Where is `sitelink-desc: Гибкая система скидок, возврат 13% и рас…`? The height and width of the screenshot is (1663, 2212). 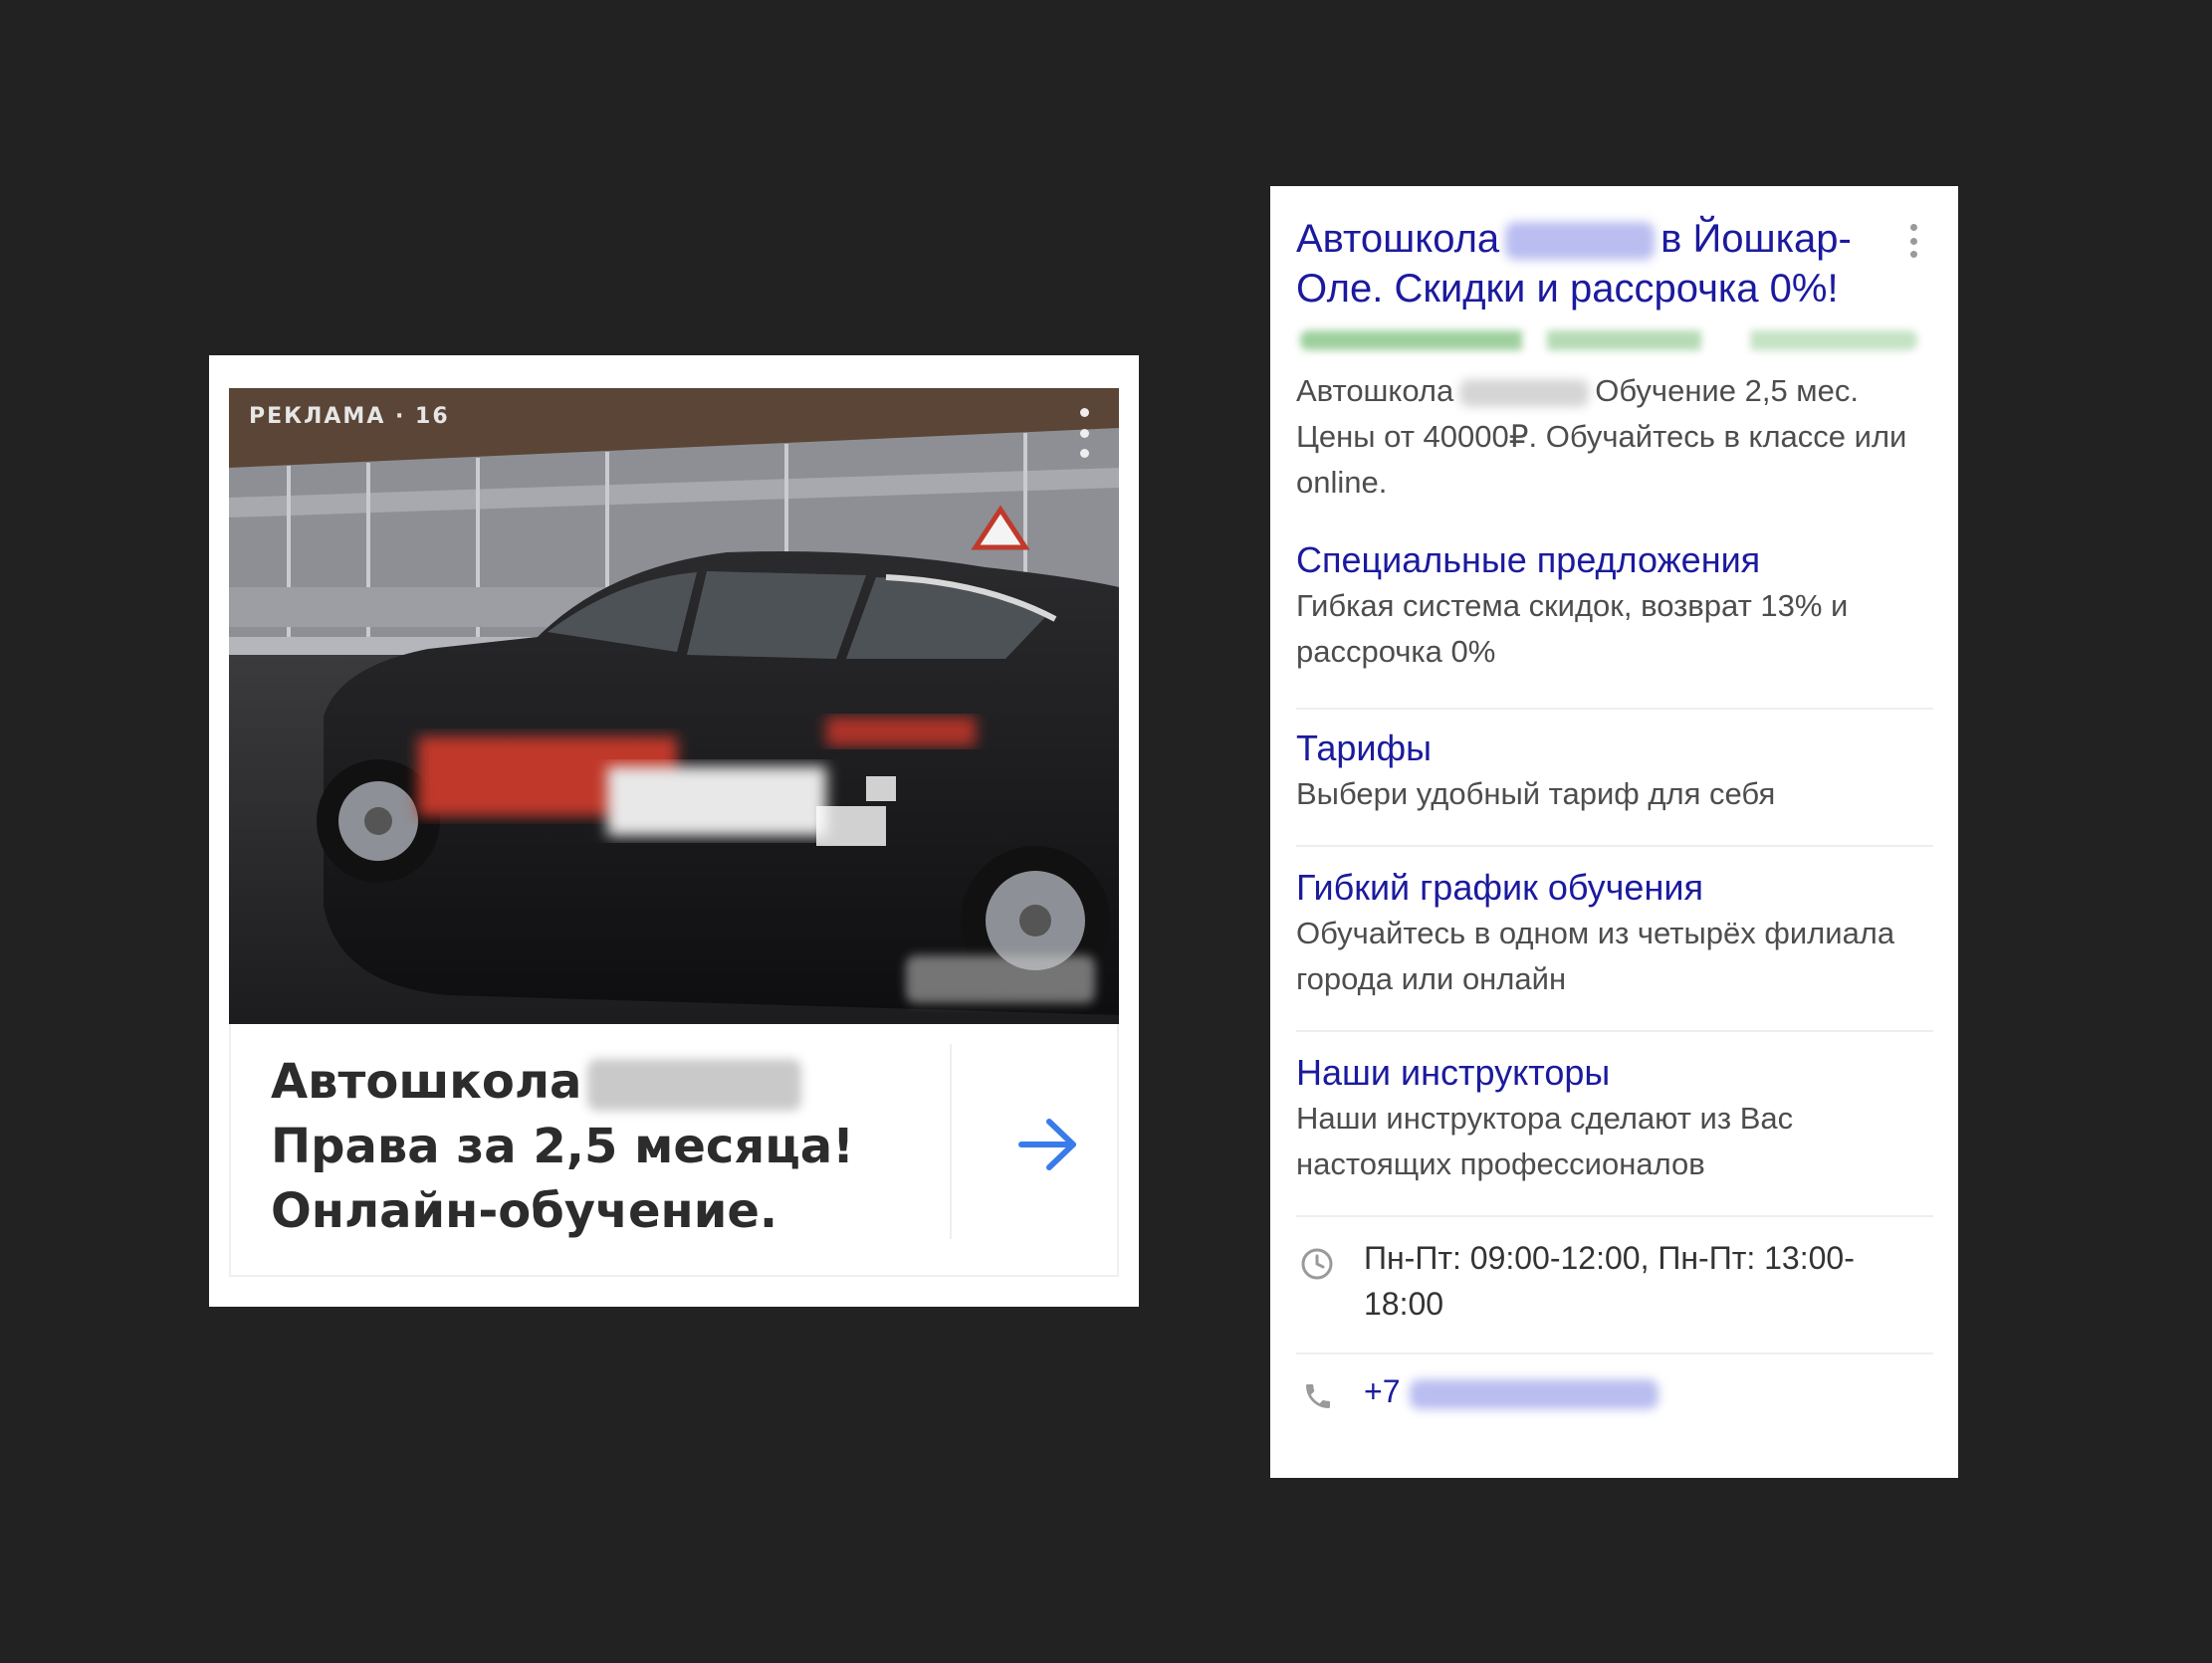
sitelink-desc: Гибкая система скидок, возврат 13% и рас… is located at coordinates (1572, 628).